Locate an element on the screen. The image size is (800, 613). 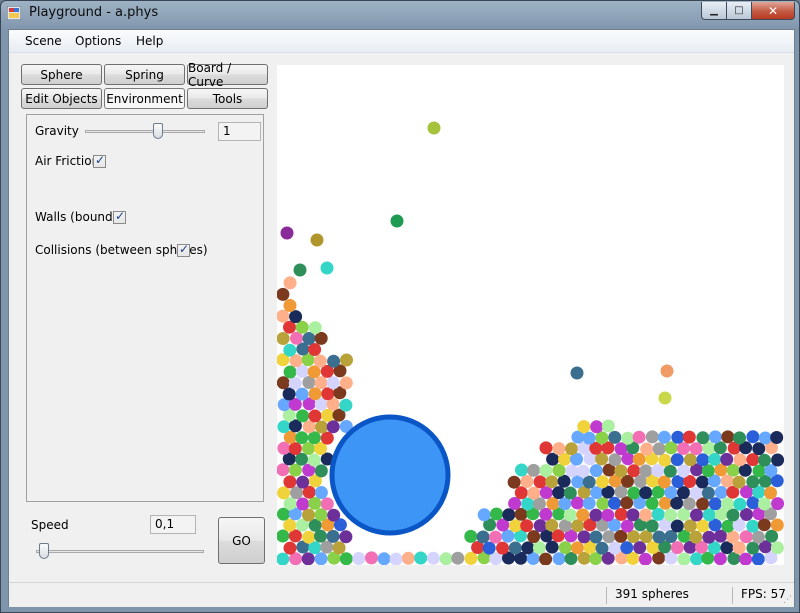
tools-button: Tools is located at coordinates (227, 98).